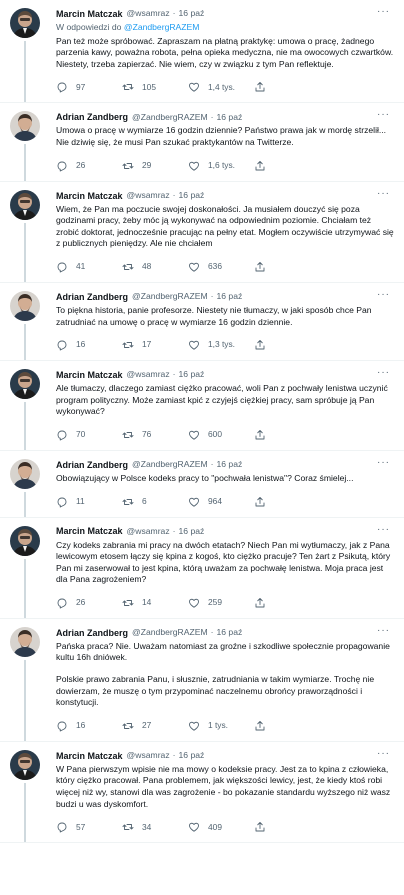 The image size is (404, 895). I want to click on reply-button: 97, so click(89, 87).